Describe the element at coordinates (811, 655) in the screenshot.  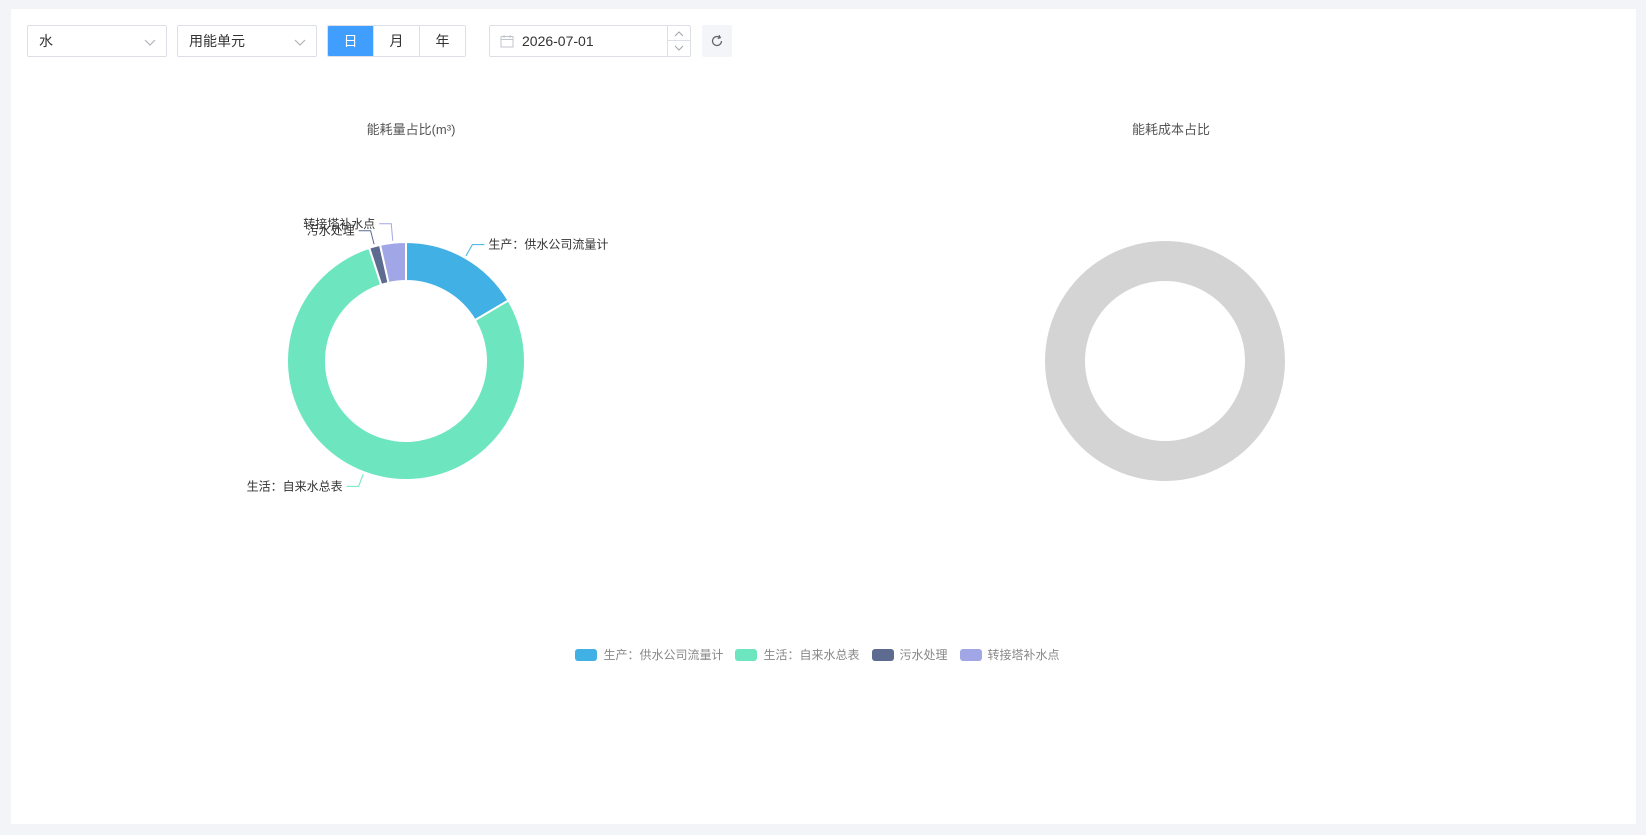
I see `legend-label: 生活：自来水总表` at that location.